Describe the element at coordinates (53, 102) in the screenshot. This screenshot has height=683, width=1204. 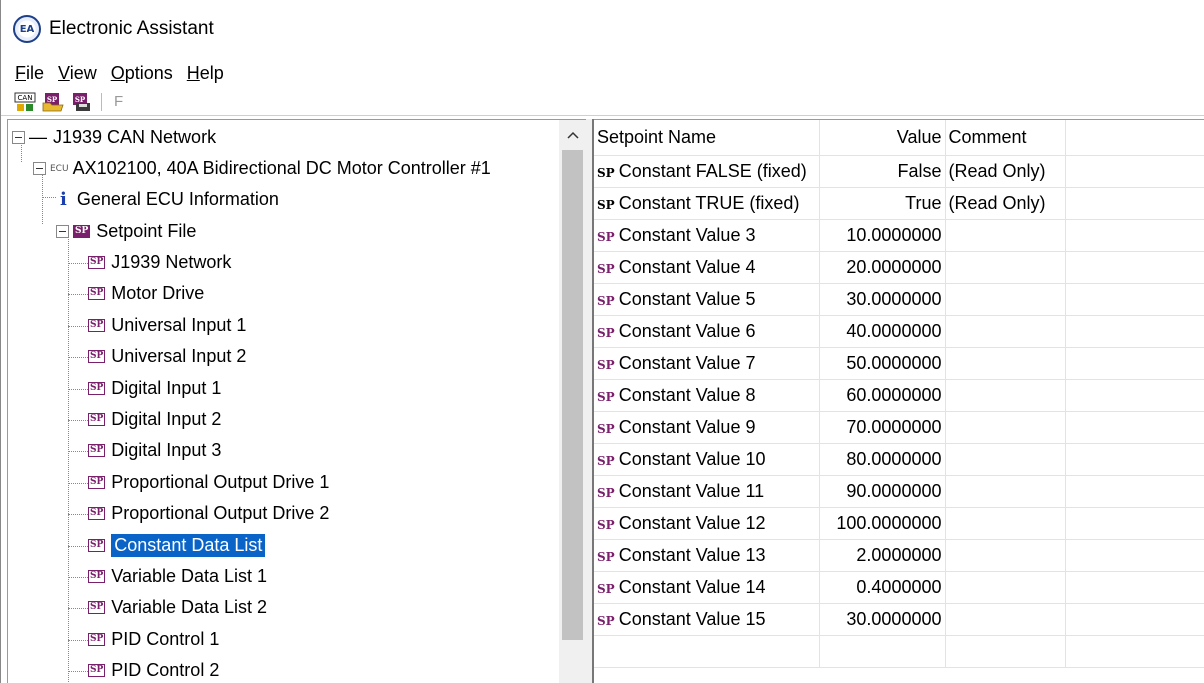
I see `open-setpoint-file-icon: SP` at that location.